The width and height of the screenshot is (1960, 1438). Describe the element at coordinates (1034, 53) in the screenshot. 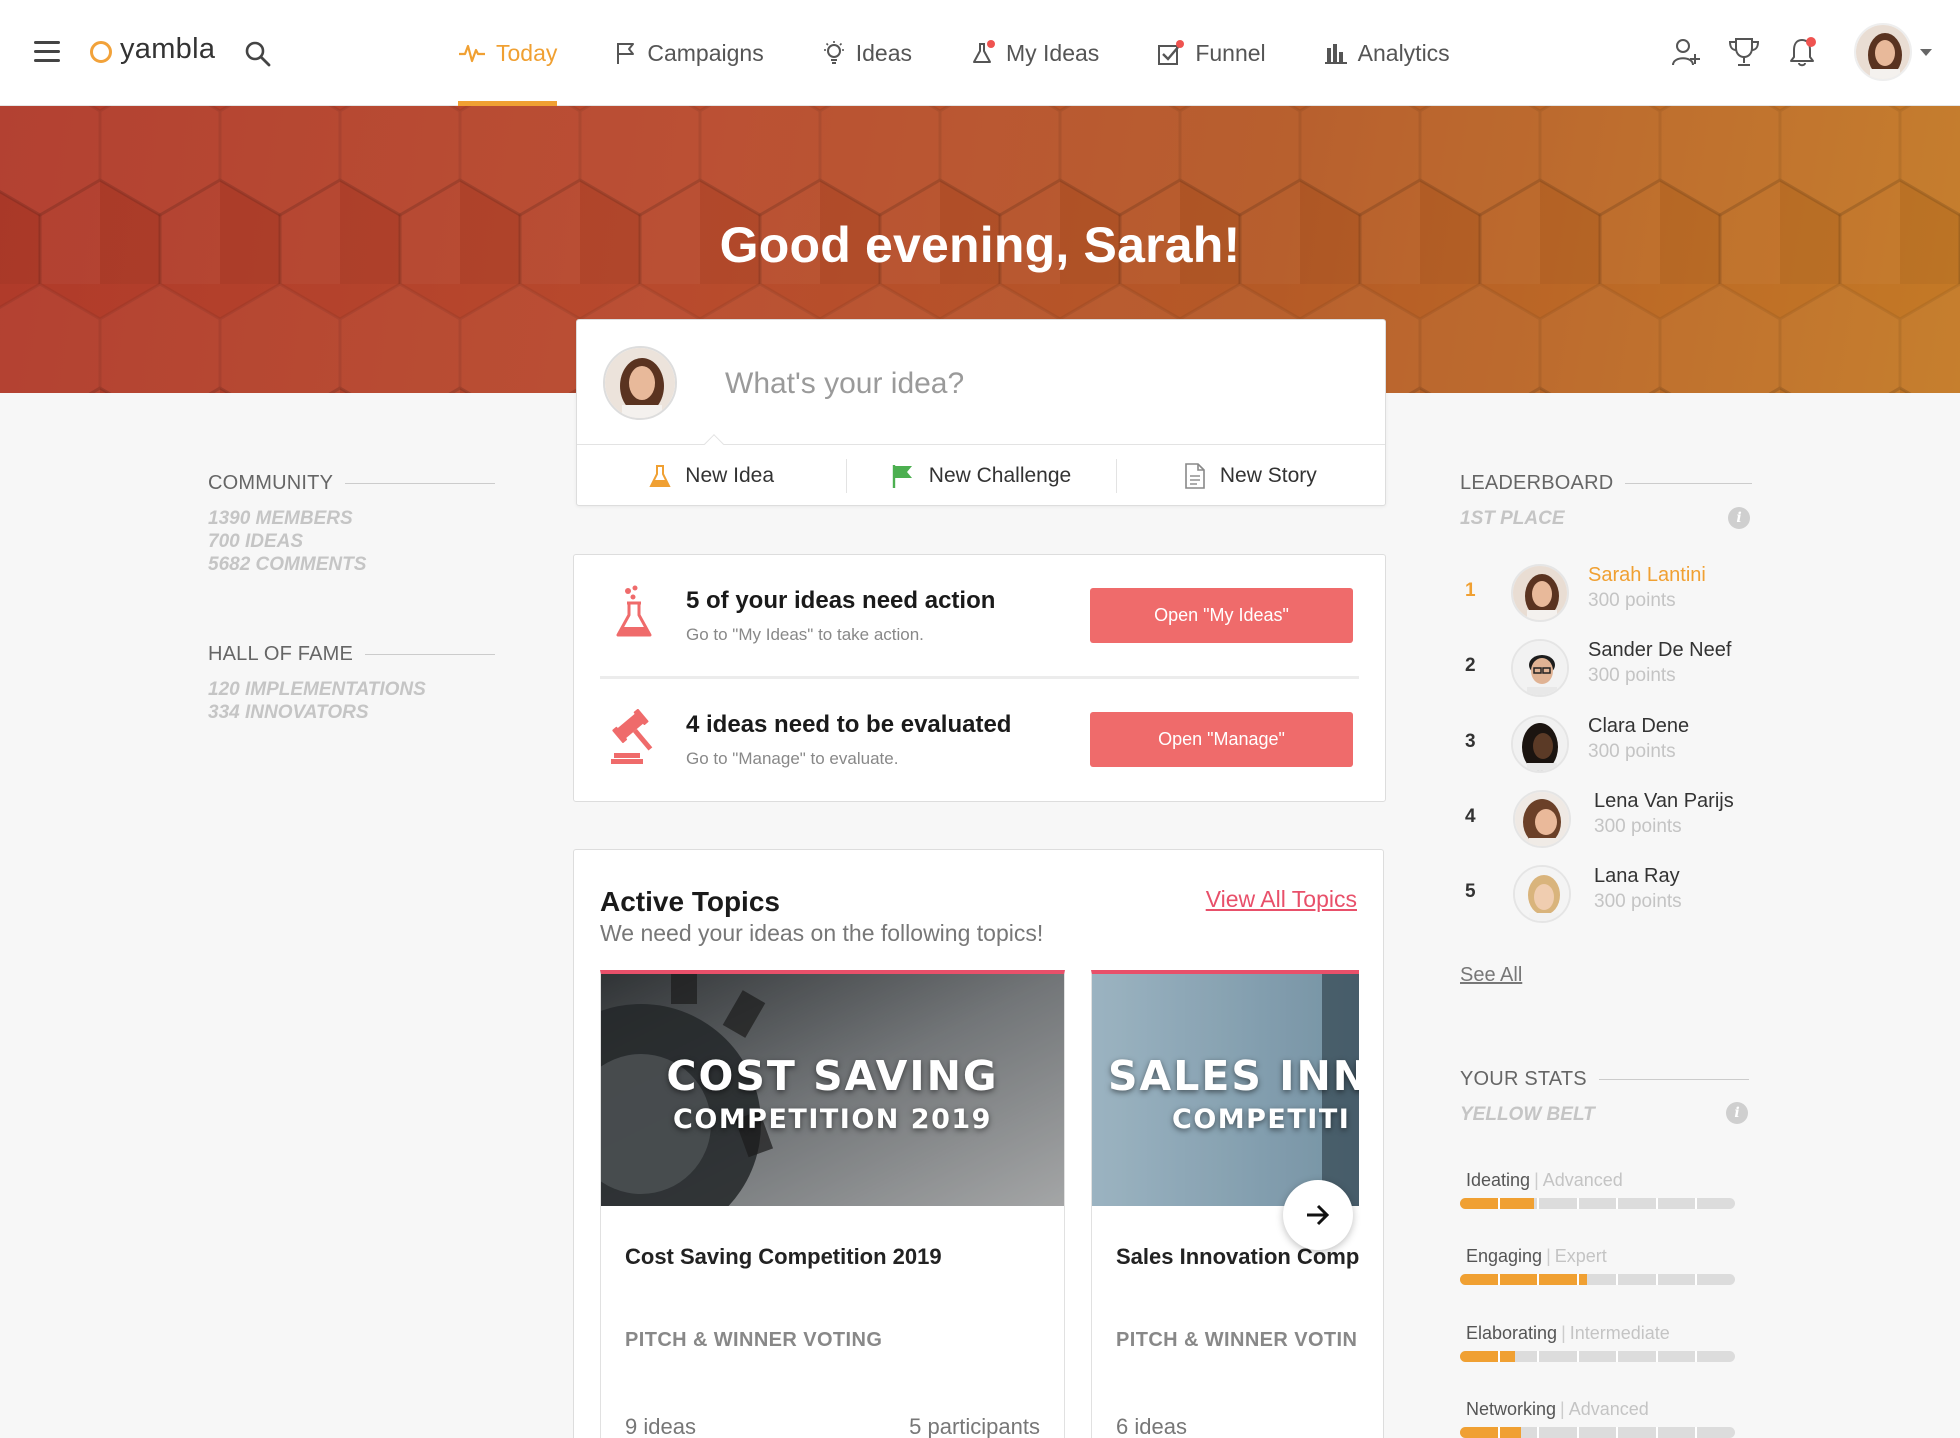

I see `nav-my-ideas: My Ideas` at that location.